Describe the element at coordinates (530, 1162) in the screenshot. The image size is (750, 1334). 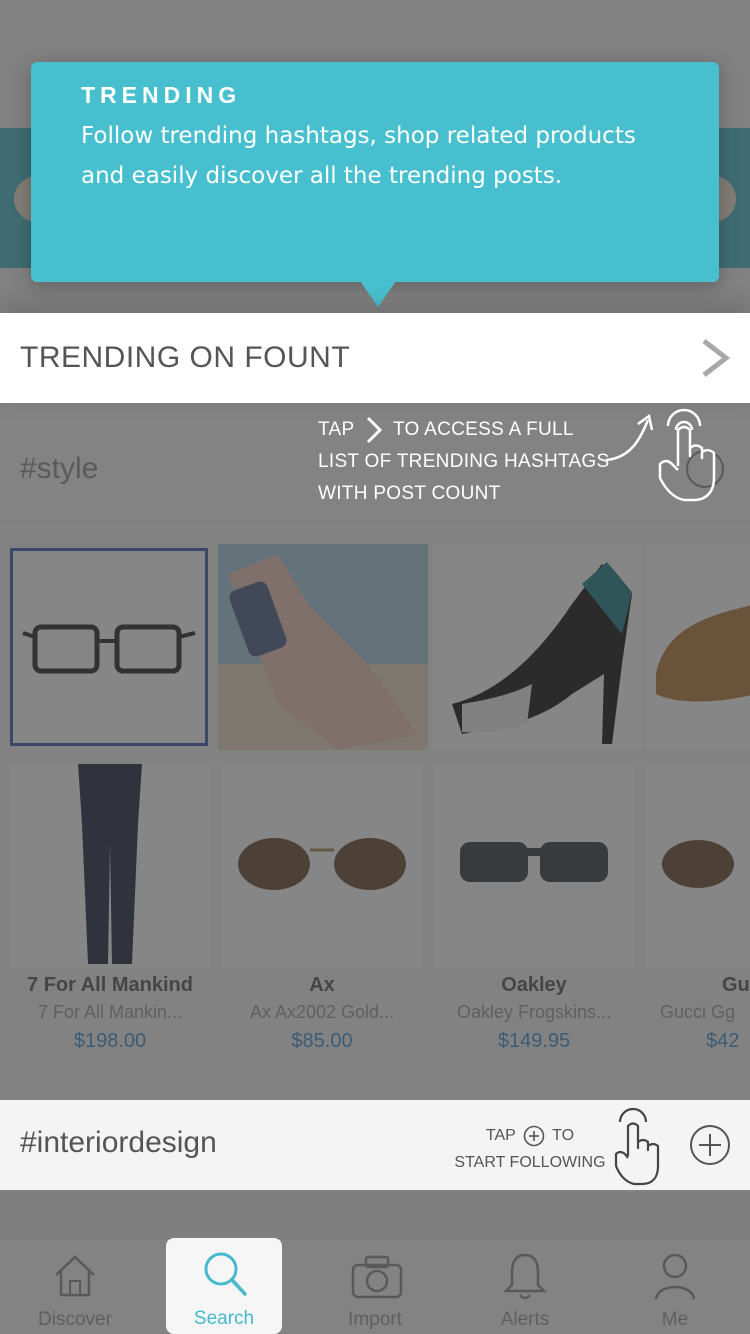
I see `follow-hint-line2: START FOLLOWING` at that location.